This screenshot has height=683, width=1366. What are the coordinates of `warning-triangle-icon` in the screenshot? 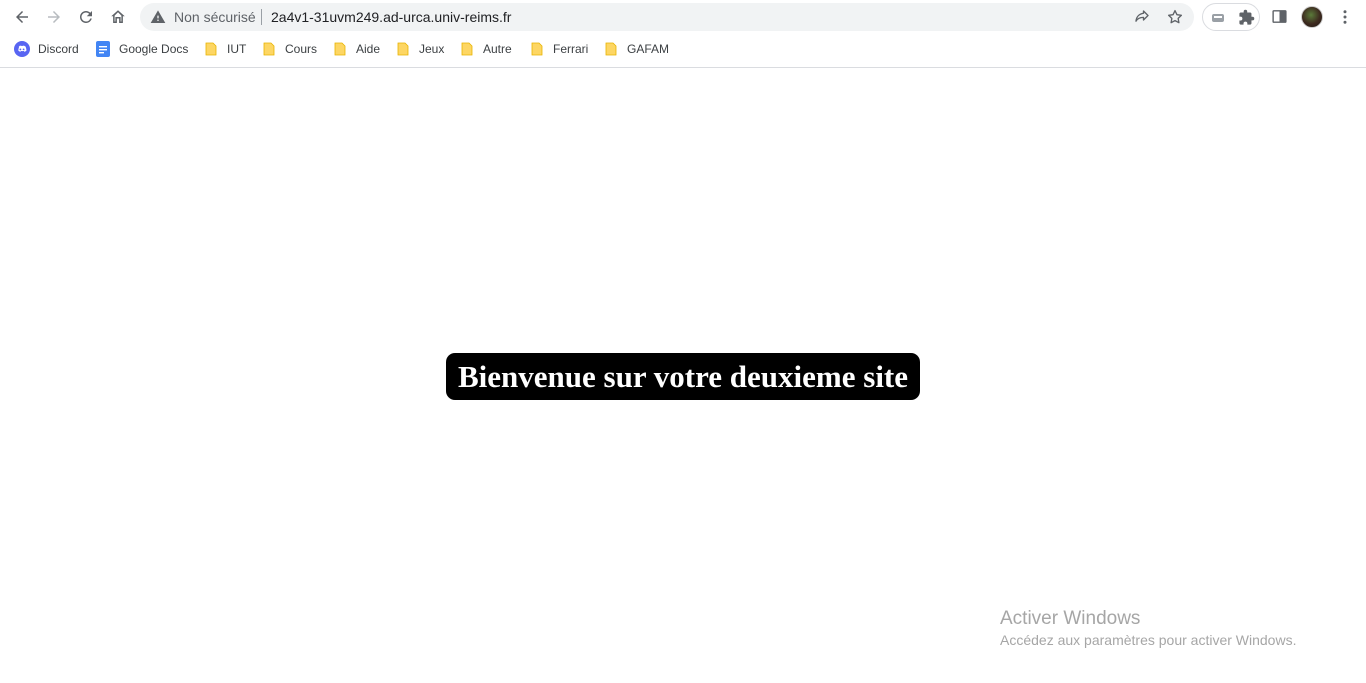 It's located at (158, 17).